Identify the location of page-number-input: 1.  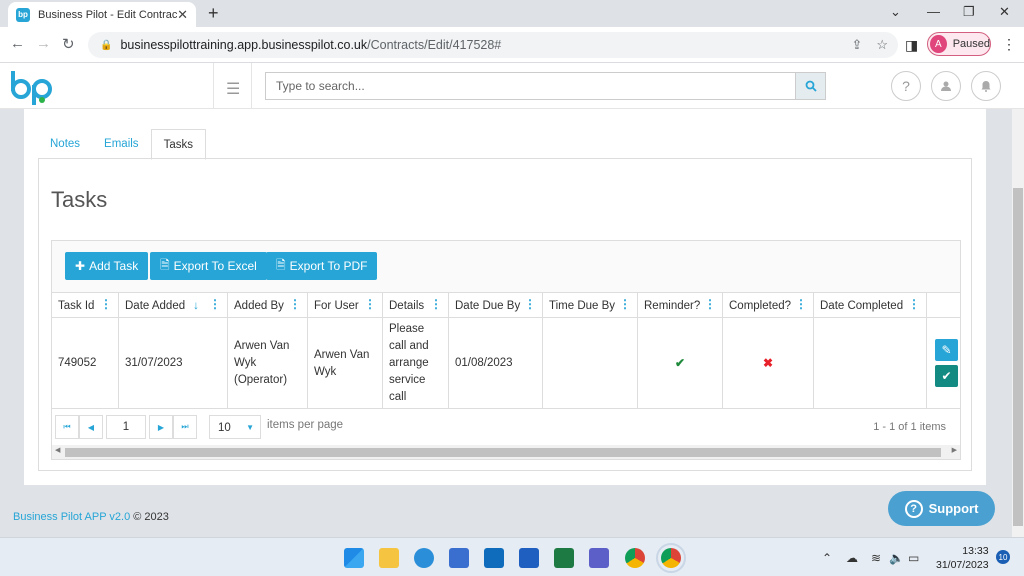
(126, 427).